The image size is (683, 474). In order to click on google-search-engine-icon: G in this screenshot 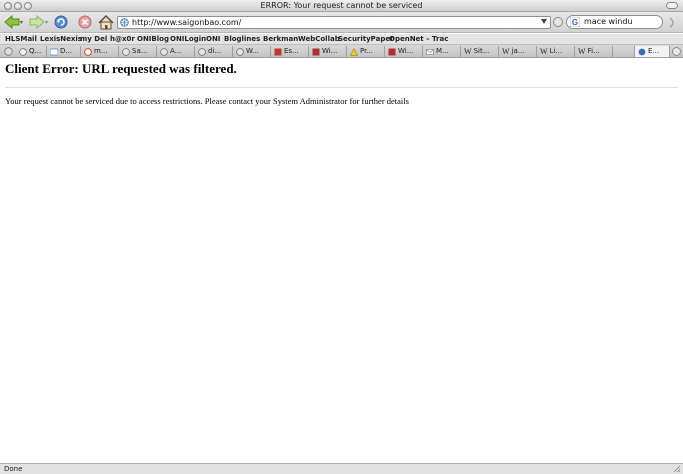, I will do `click(575, 22)`.